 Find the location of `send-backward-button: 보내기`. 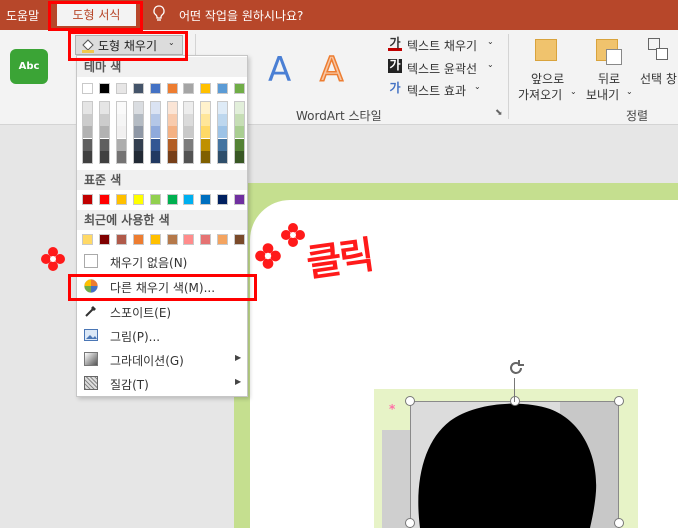

send-backward-button: 보내기 is located at coordinates (602, 94).